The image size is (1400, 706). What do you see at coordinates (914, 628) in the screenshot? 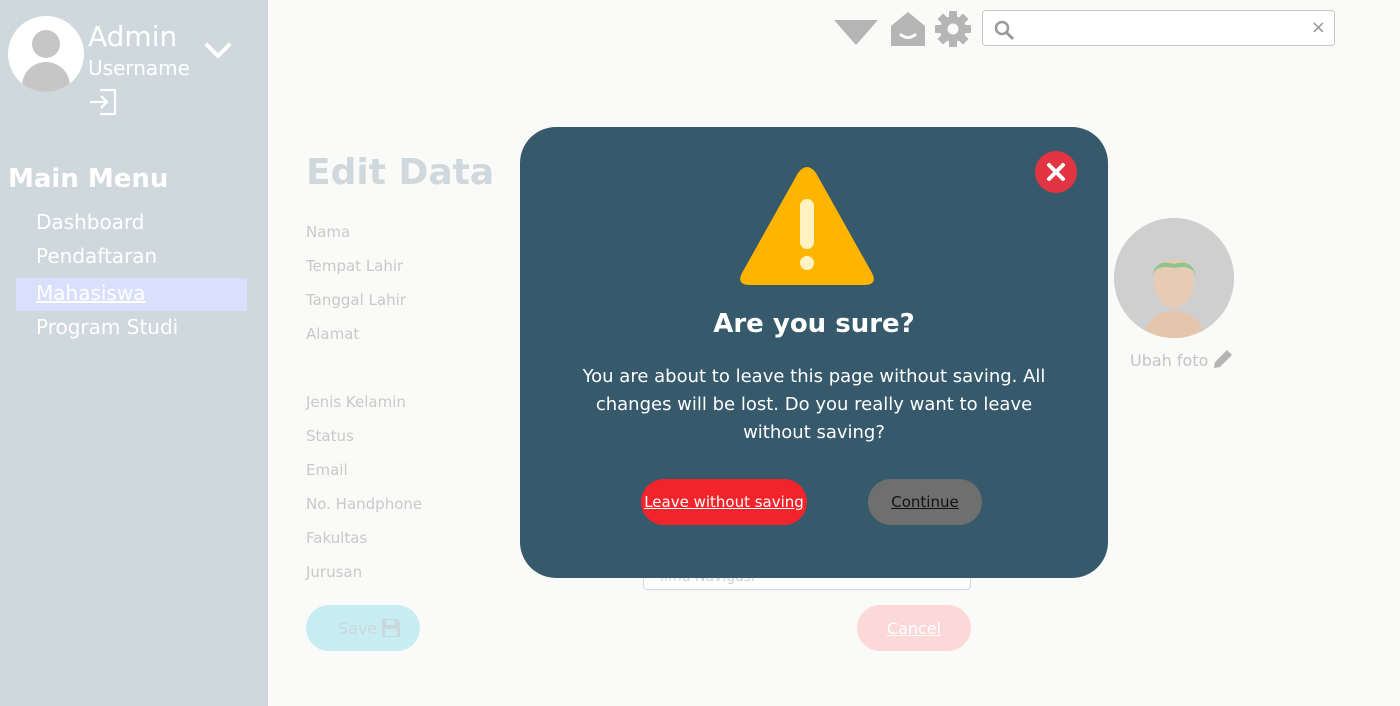
I see `cancel-button: Cancel` at bounding box center [914, 628].